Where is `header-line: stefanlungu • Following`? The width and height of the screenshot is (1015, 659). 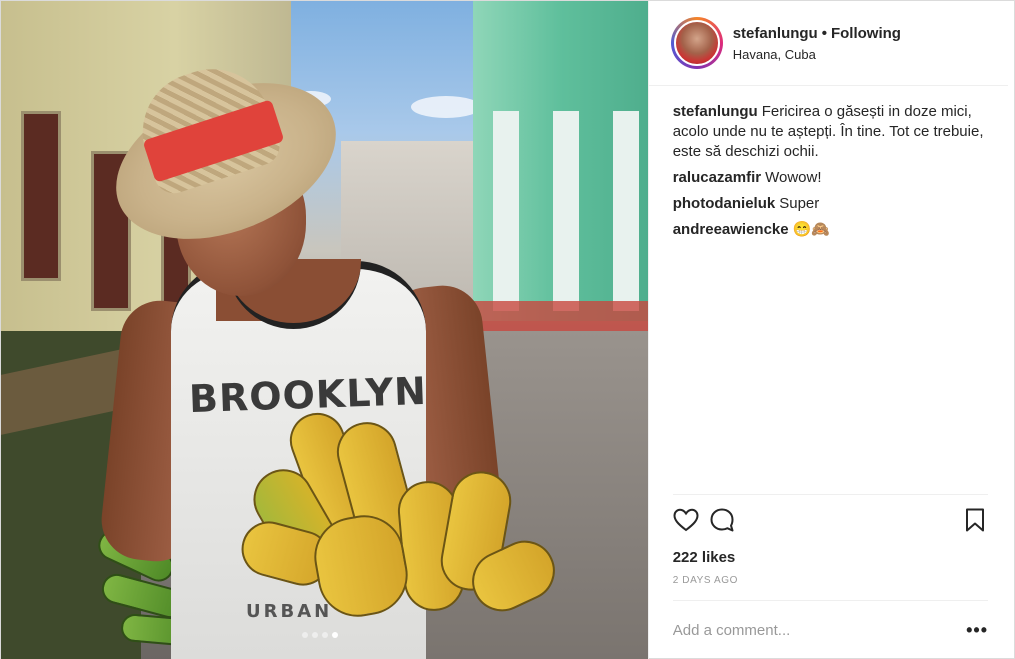
header-line: stefanlungu • Following is located at coordinates (817, 33).